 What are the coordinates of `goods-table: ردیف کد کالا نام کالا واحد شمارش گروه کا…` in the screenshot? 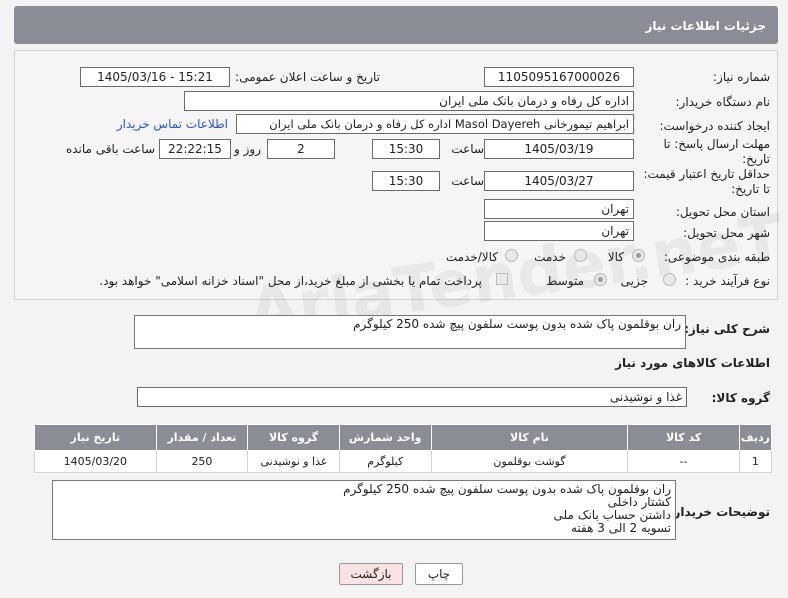 It's located at (403, 448).